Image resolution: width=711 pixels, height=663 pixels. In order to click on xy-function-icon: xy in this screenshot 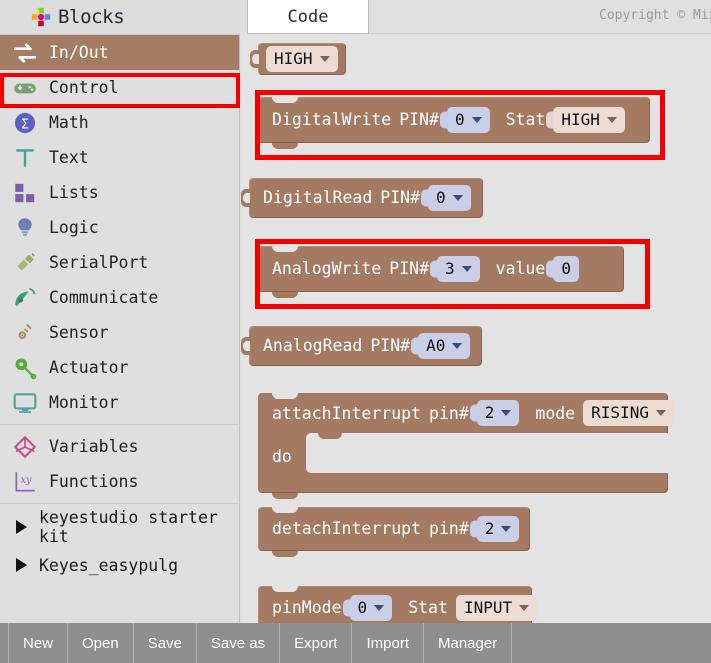, I will do `click(25, 481)`.